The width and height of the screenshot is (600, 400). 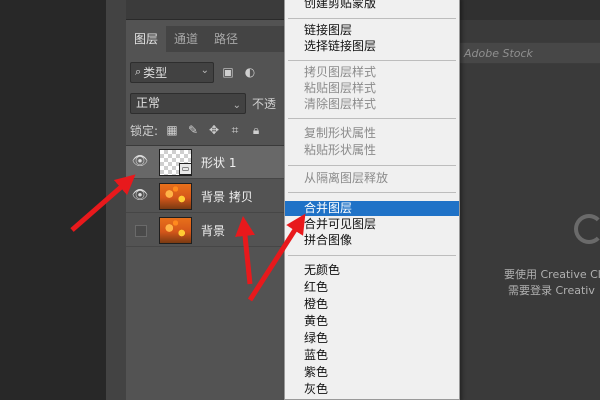 I want to click on filter-kind-select: ⌕ 类型 ⌄, so click(x=172, y=72).